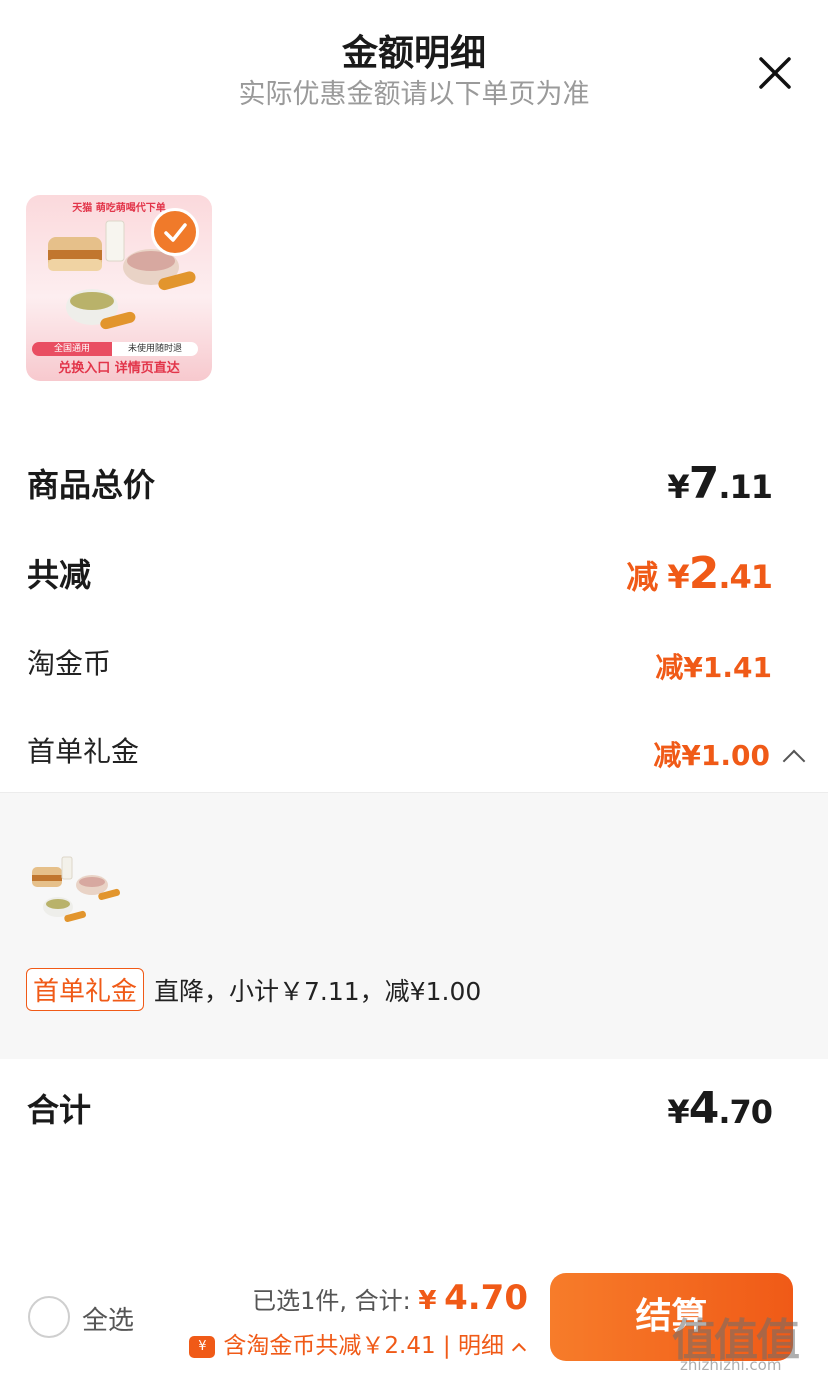 This screenshot has width=828, height=1388. What do you see at coordinates (91, 485) in the screenshot?
I see `total-price-label: 商品总价` at bounding box center [91, 485].